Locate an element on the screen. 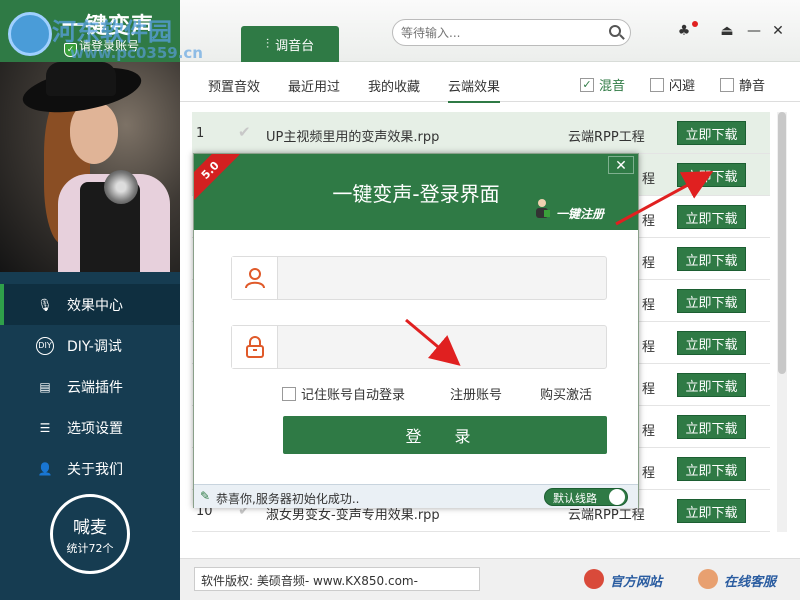  login-hint-label: 请登录账号 is located at coordinates (109, 46).